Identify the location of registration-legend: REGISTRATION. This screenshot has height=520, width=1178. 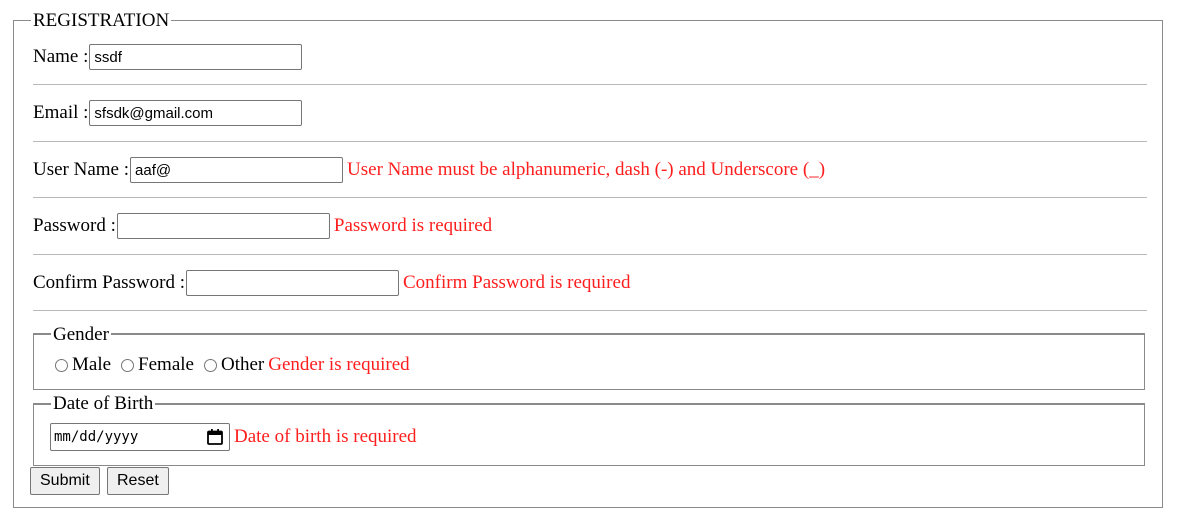
(101, 21).